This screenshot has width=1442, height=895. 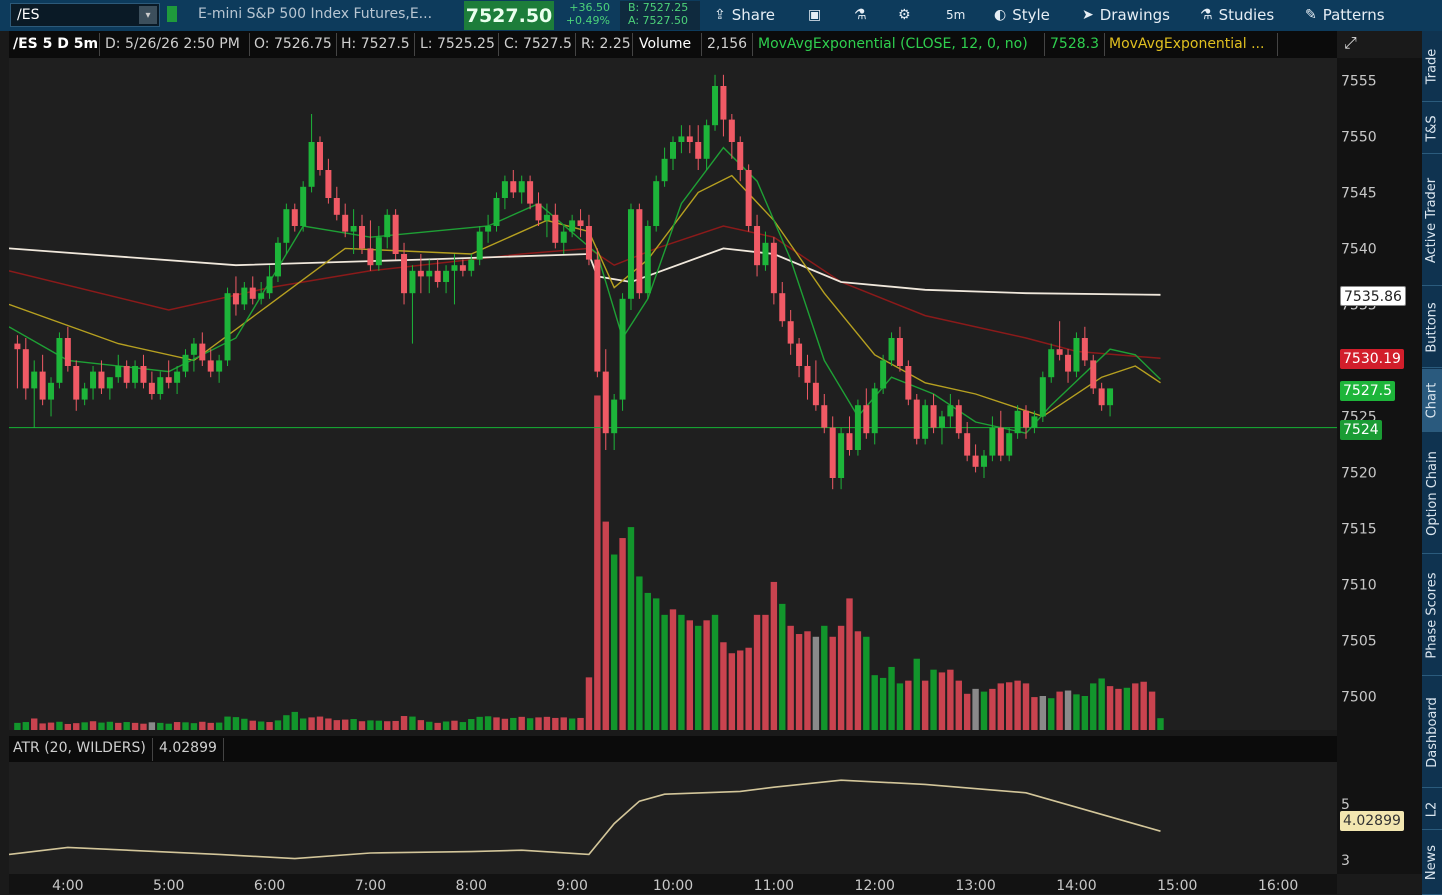 What do you see at coordinates (1432, 732) in the screenshot?
I see `sidebar-tab-dashboard: Dashboard` at bounding box center [1432, 732].